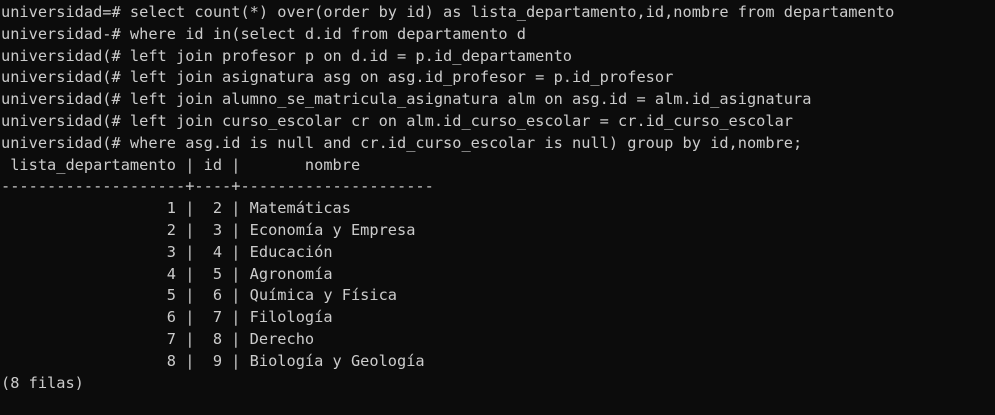 This screenshot has height=415, width=995. What do you see at coordinates (167, 251) in the screenshot?
I see `result-row: 3 | 4 | Educación` at bounding box center [167, 251].